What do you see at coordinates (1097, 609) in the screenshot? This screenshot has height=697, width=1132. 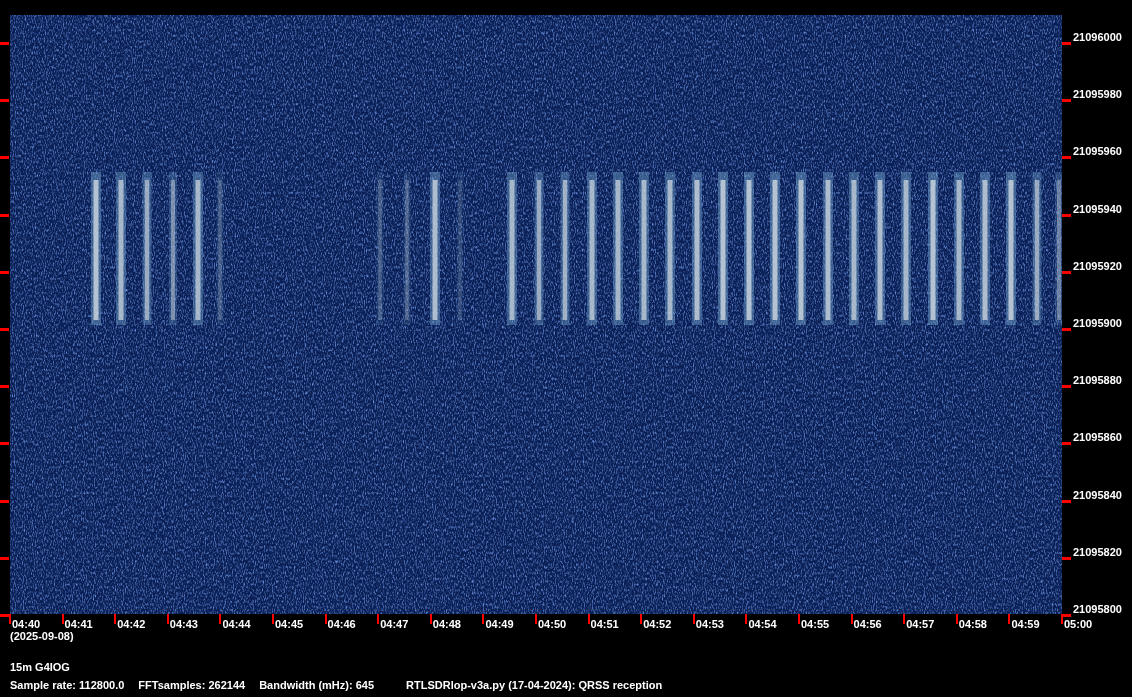 I see `frequency-label: 21095800` at bounding box center [1097, 609].